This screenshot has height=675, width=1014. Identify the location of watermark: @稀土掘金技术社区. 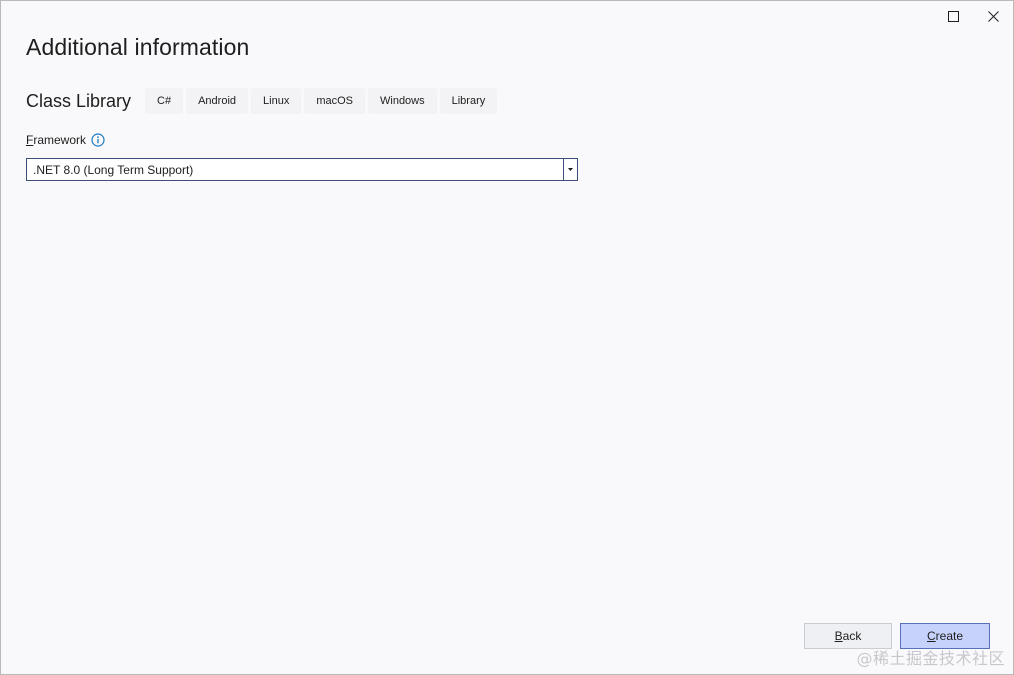
(930, 658).